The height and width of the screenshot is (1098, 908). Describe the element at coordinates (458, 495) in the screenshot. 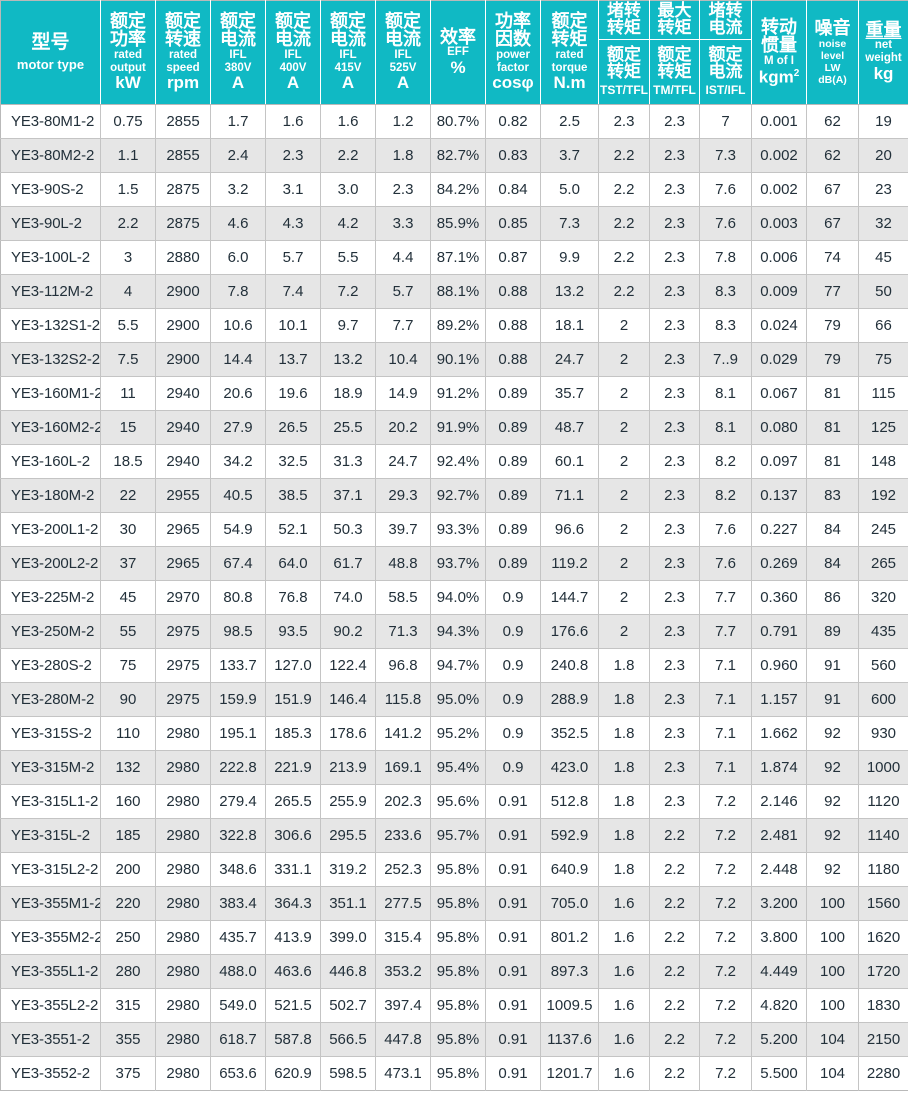

I see `cell-r12-c8: 92.7%` at that location.